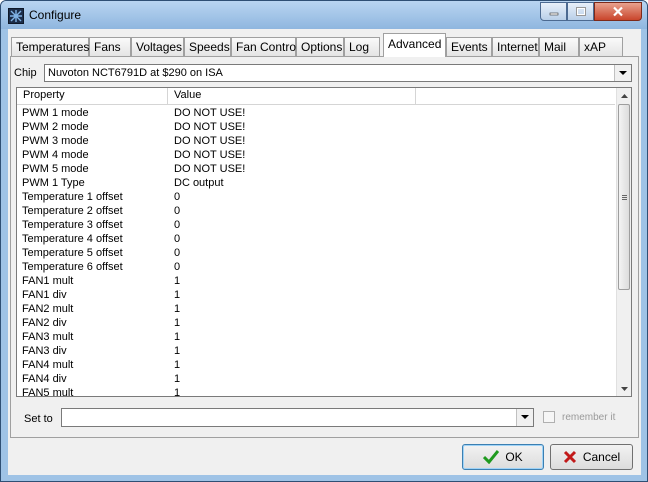  Describe the element at coordinates (72, 225) in the screenshot. I see `property-cell: Temperature 3 offset` at that location.